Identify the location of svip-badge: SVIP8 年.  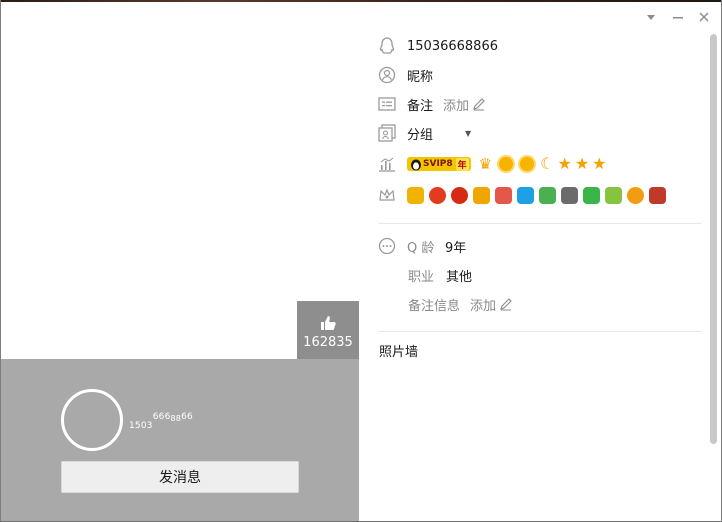
(439, 164).